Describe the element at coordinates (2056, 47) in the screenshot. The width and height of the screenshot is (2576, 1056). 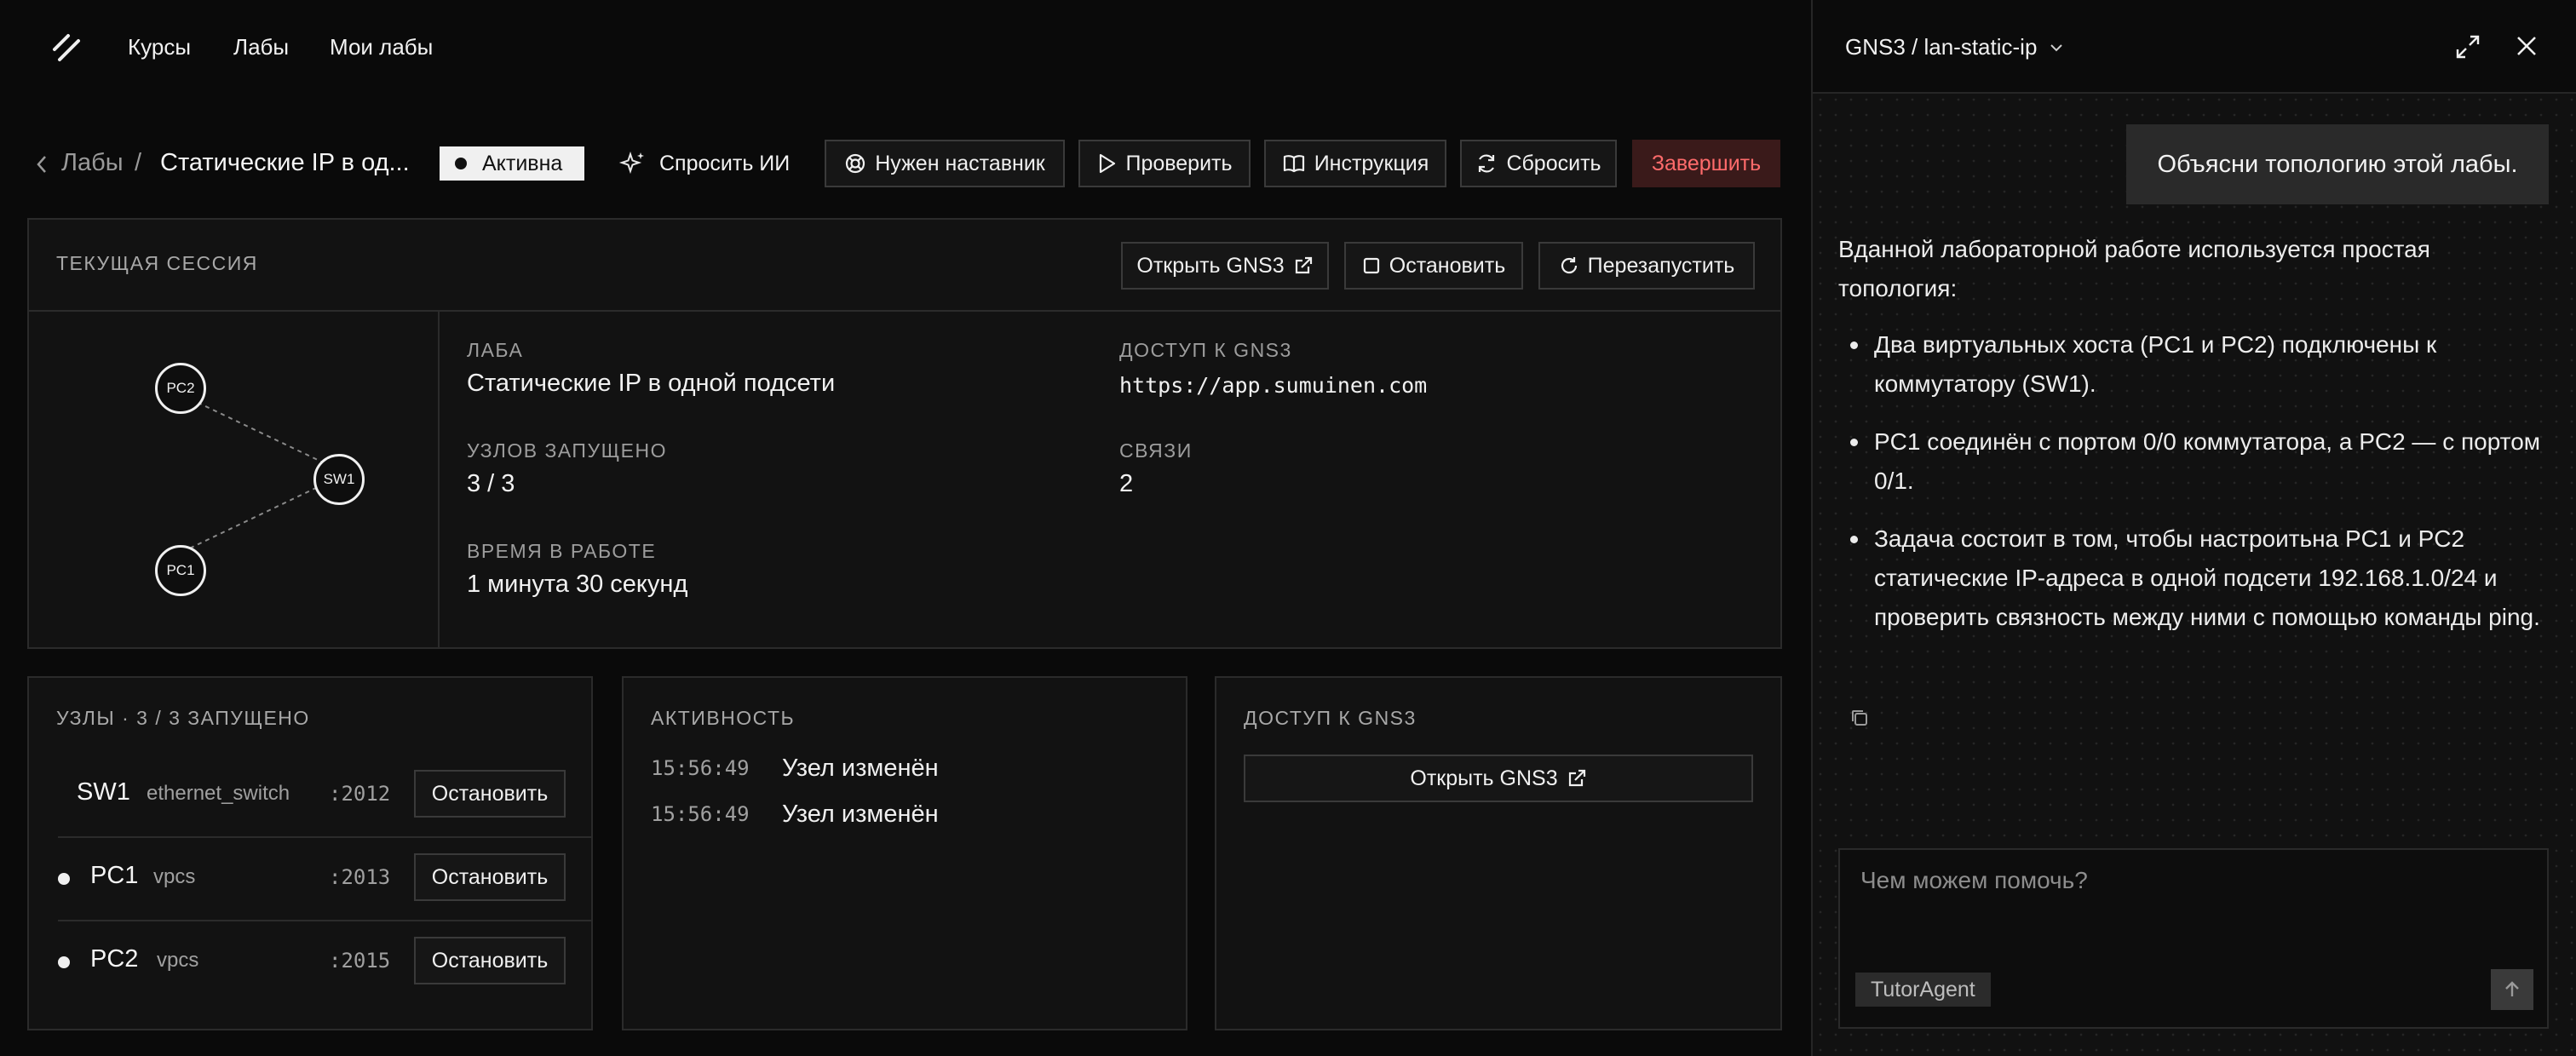
I see `chevron-down-icon` at that location.